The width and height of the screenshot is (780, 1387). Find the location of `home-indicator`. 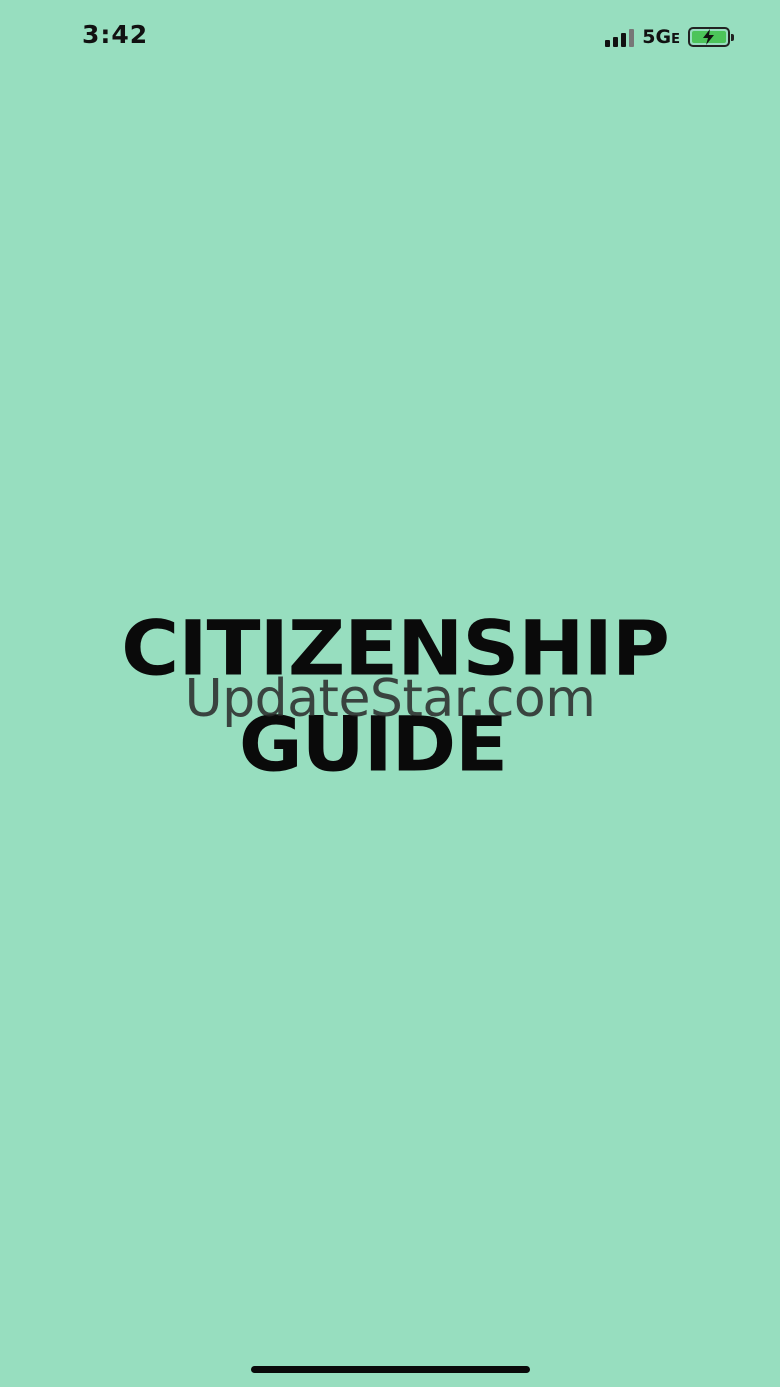

home-indicator is located at coordinates (390, 1369).